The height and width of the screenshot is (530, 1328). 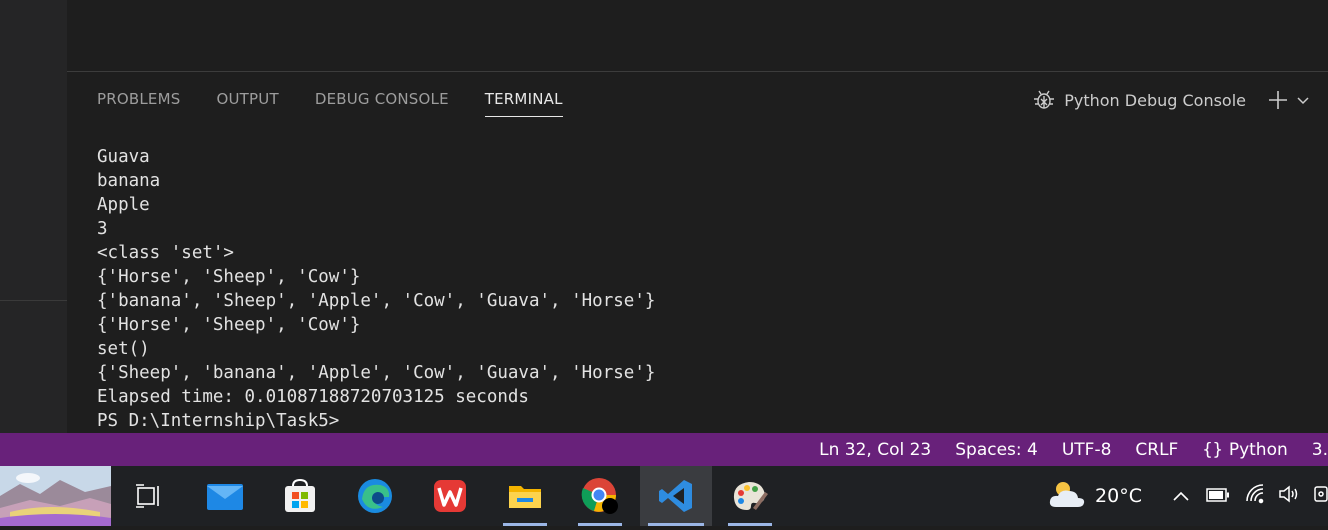 I want to click on battery-icon, so click(x=1218, y=496).